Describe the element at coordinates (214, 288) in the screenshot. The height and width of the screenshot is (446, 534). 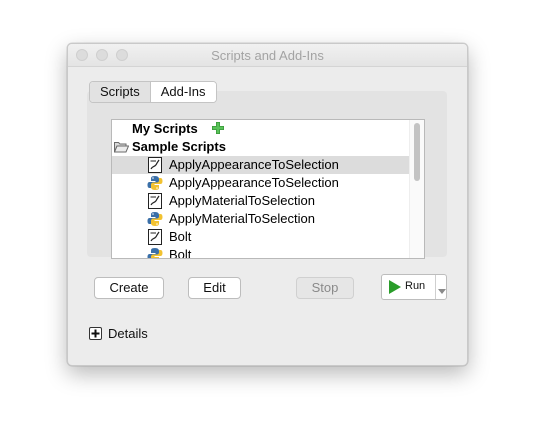
I see `edit-button: Edit` at that location.